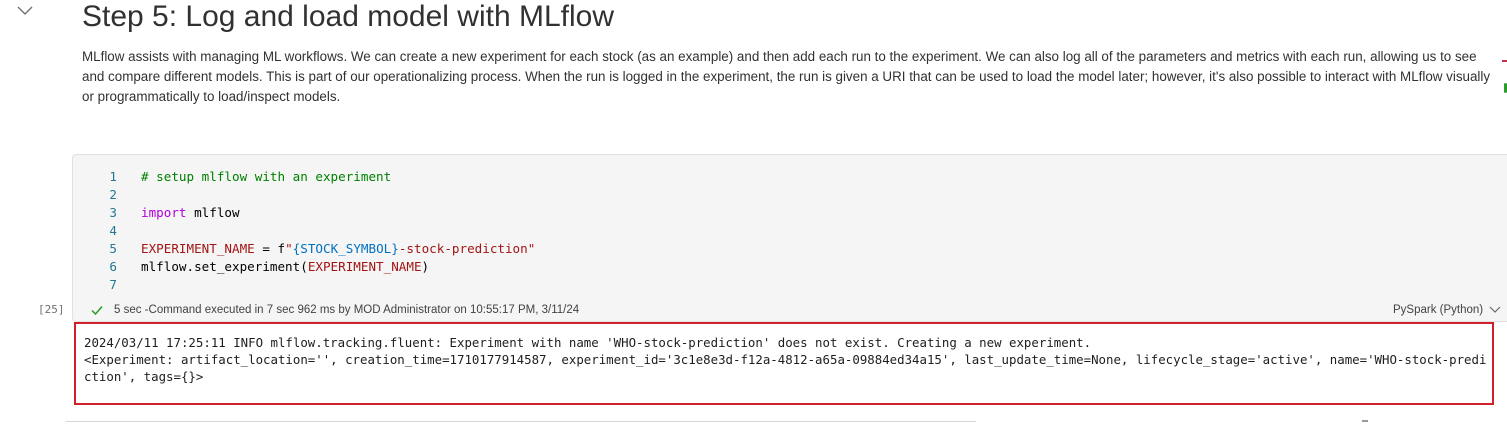 The height and width of the screenshot is (424, 1507). I want to click on code-line: 1 # setup mlflow with an experiment, so click(790, 176).